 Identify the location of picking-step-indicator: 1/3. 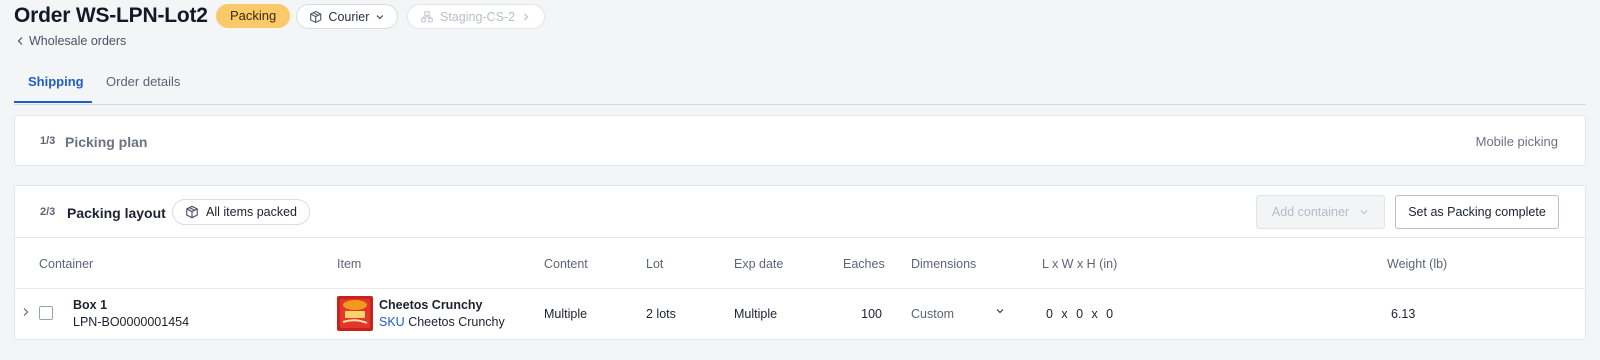
(48, 141).